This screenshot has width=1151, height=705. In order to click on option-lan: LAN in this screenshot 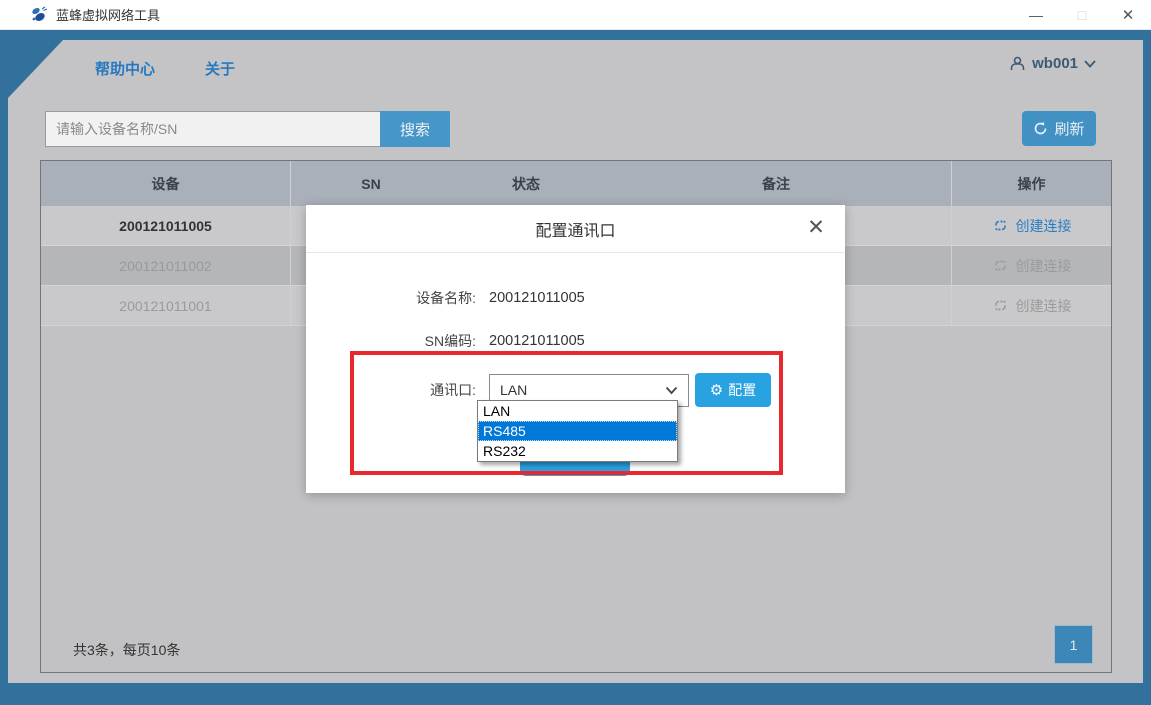, I will do `click(577, 411)`.